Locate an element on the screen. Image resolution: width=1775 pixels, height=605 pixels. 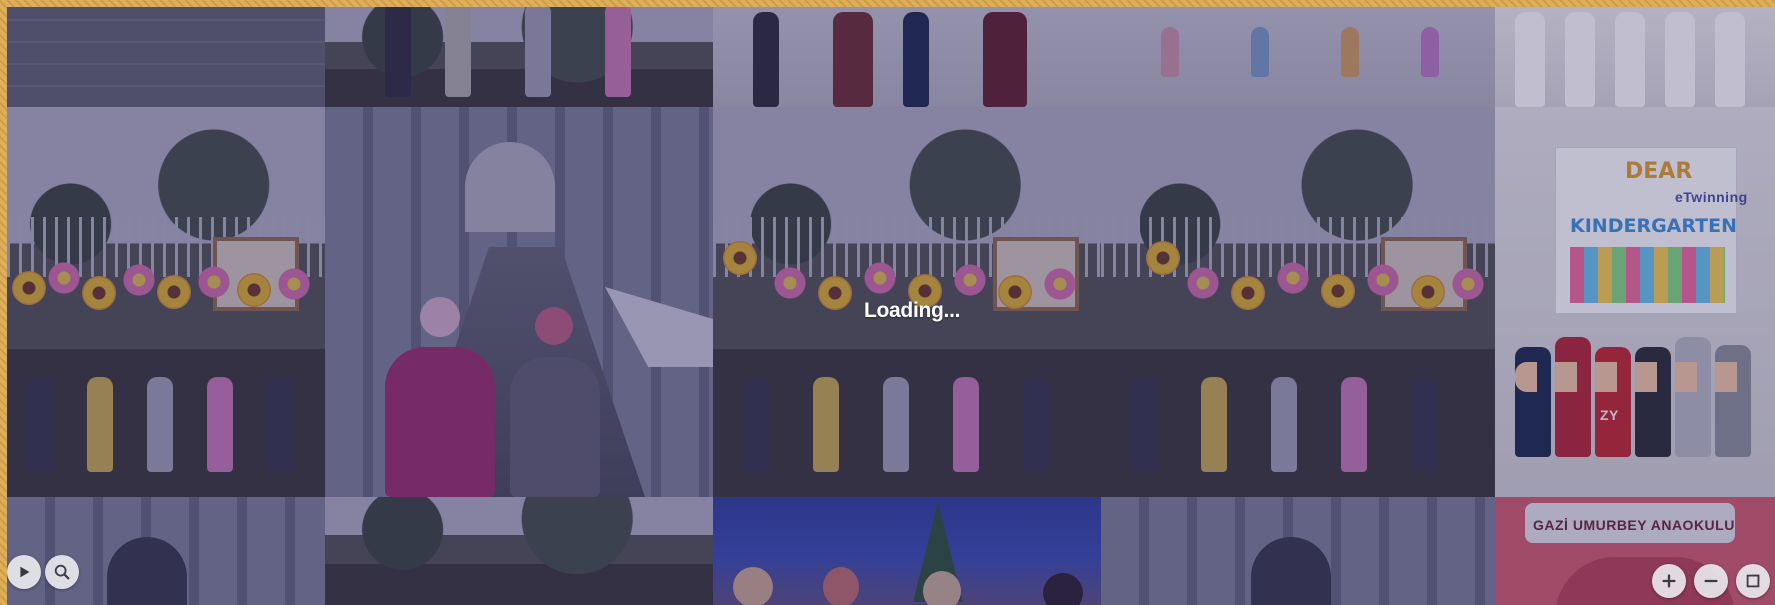
minus-icon is located at coordinates (1711, 581).